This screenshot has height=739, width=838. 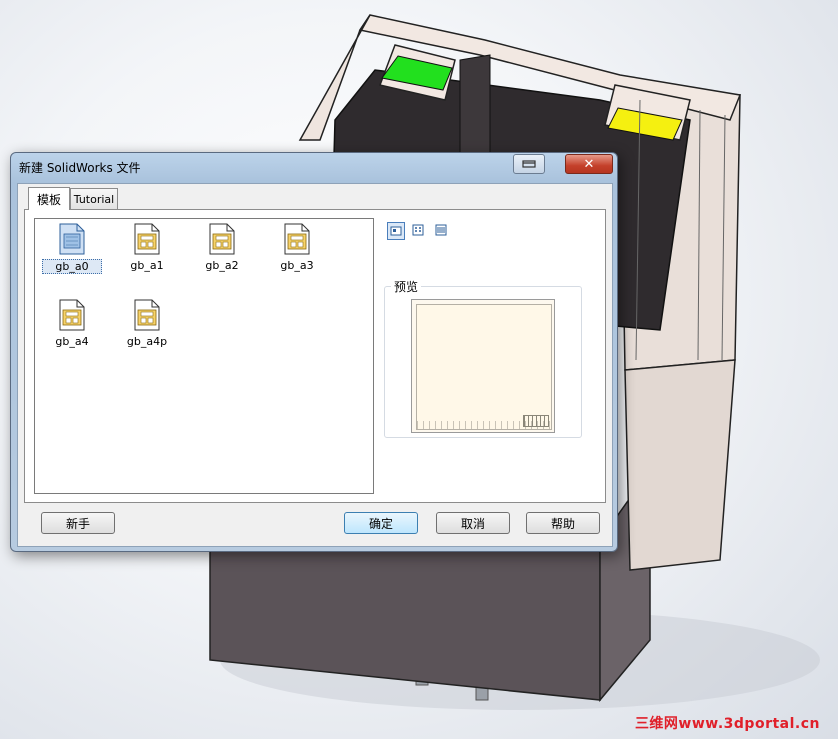 I want to click on large-icons-view-button, so click(x=396, y=231).